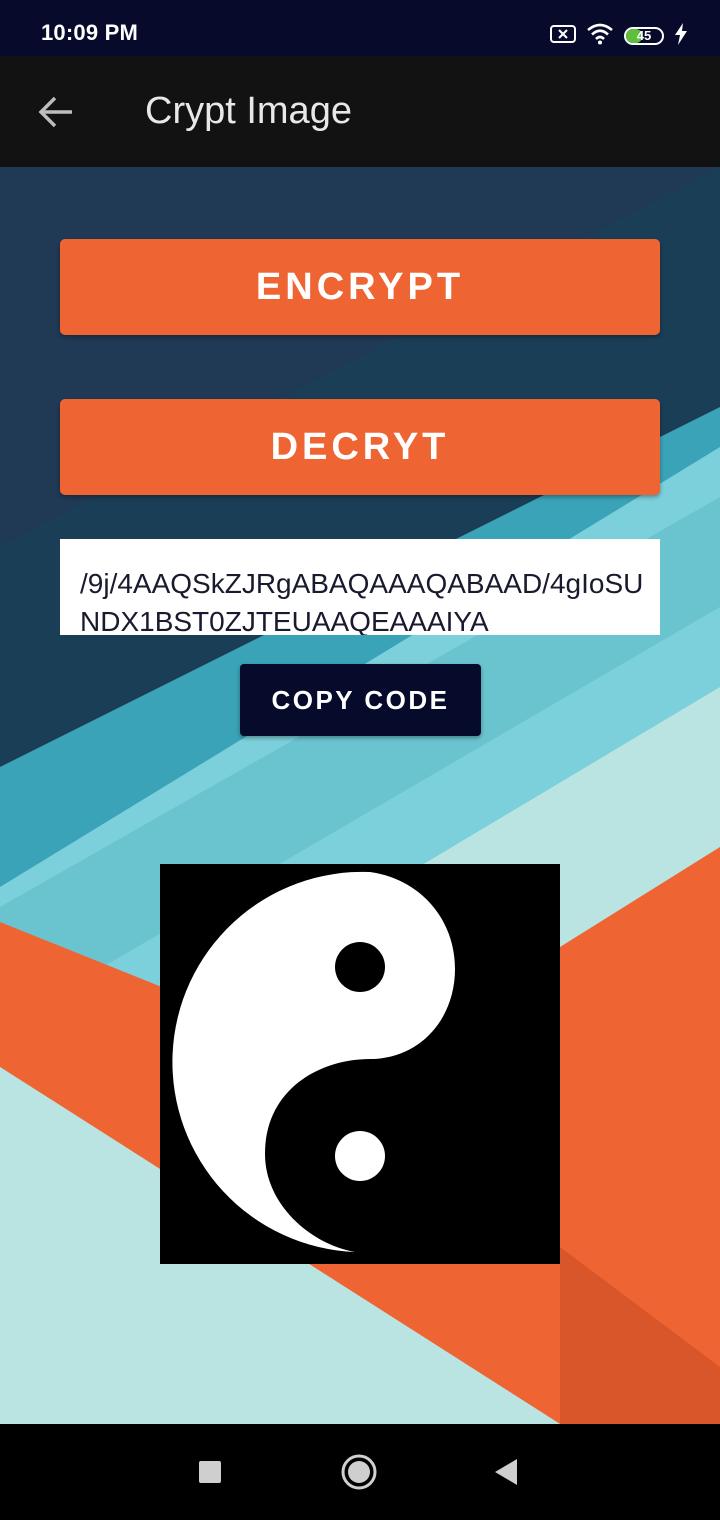 This screenshot has height=1520, width=720. I want to click on app-bar: Crypt Image, so click(360, 111).